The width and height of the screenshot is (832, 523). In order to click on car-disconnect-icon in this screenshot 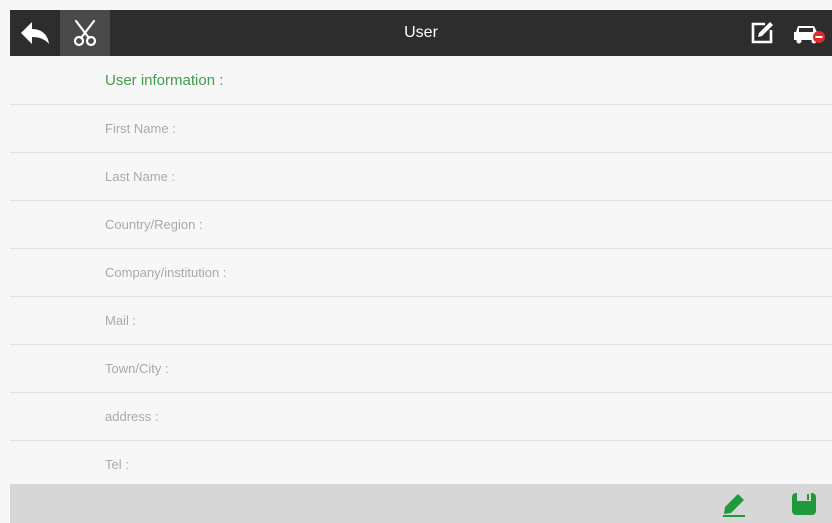, I will do `click(809, 35)`.